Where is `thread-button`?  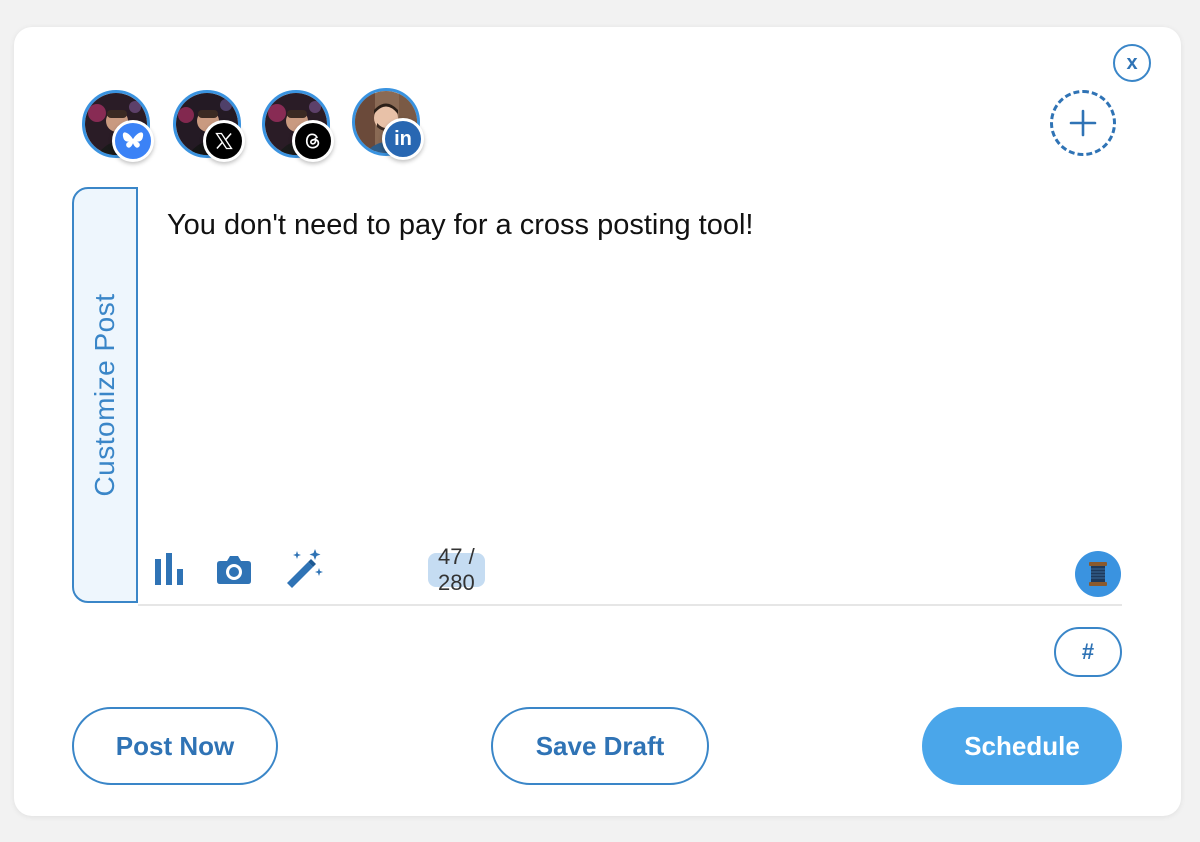
thread-button is located at coordinates (1098, 574).